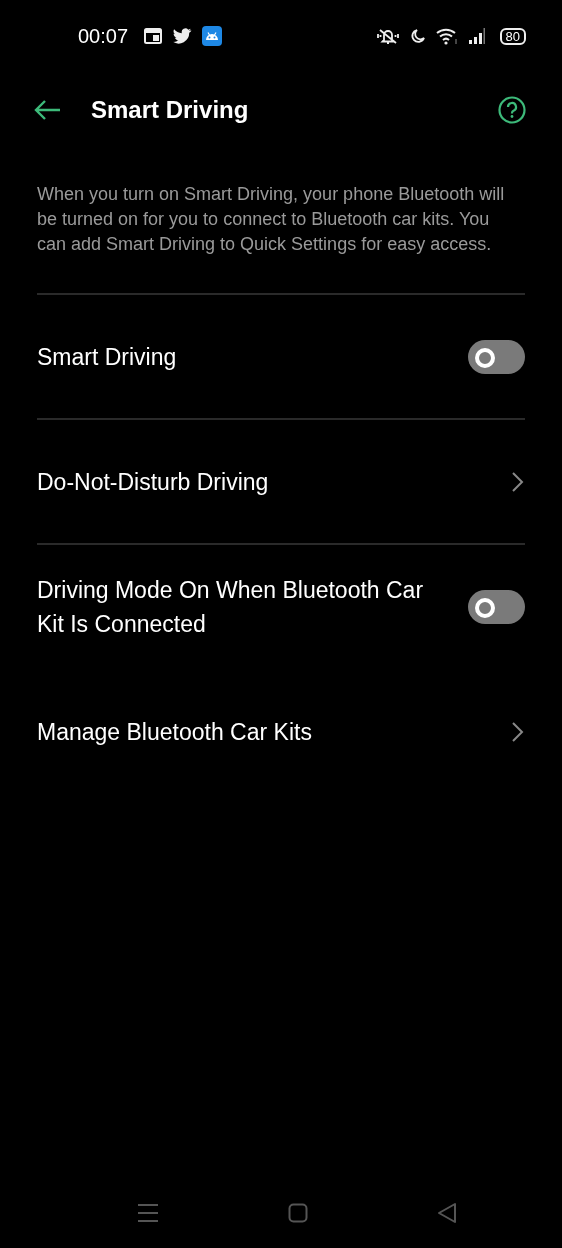  I want to click on muted-bell-icon, so click(387, 36).